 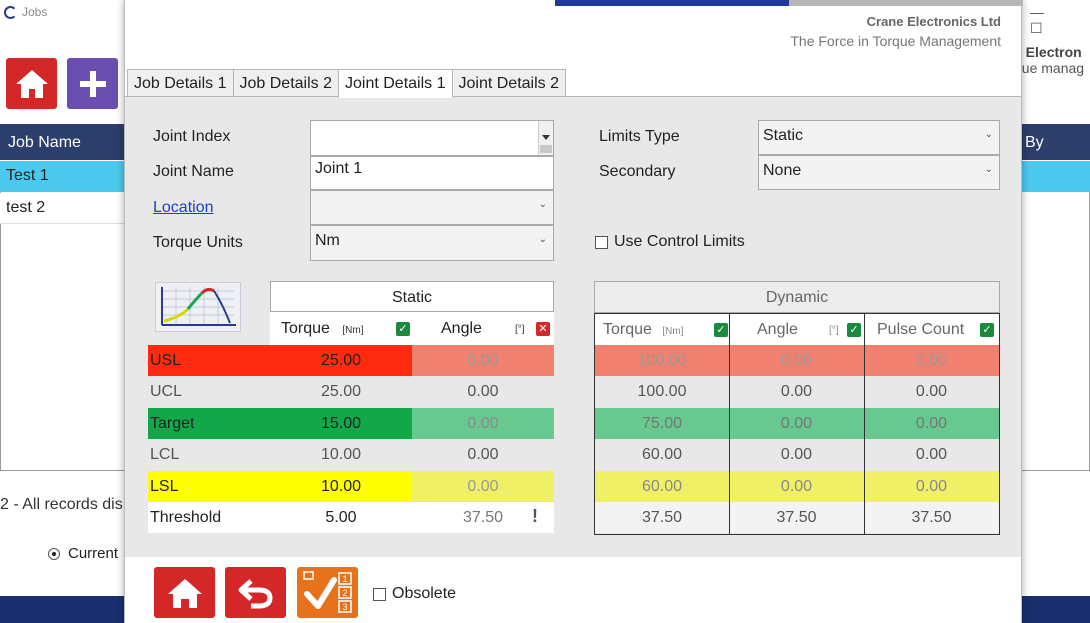 What do you see at coordinates (637, 171) in the screenshot?
I see `secondary-label: Secondary` at bounding box center [637, 171].